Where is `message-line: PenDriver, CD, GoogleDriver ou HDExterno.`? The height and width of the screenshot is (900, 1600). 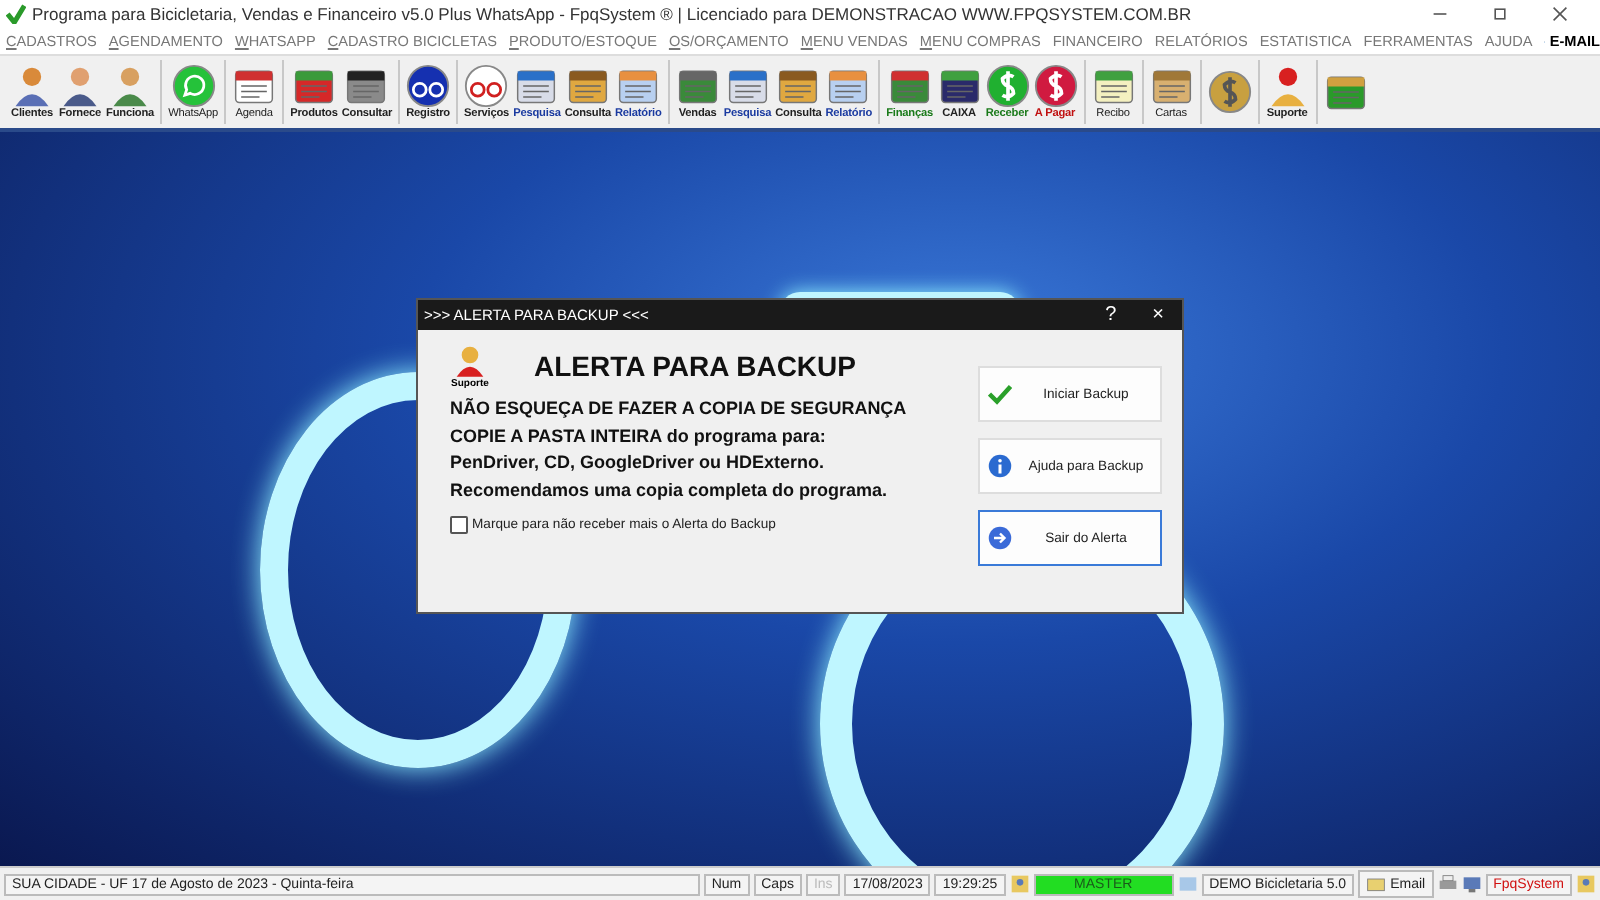
message-line: PenDriver, CD, GoogleDriver ou HDExterno. is located at coordinates (638, 463).